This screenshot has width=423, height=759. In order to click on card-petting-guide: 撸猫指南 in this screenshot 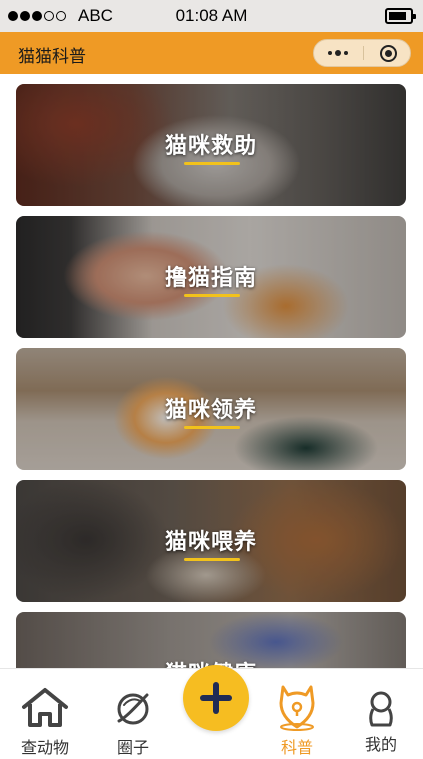, I will do `click(211, 277)`.